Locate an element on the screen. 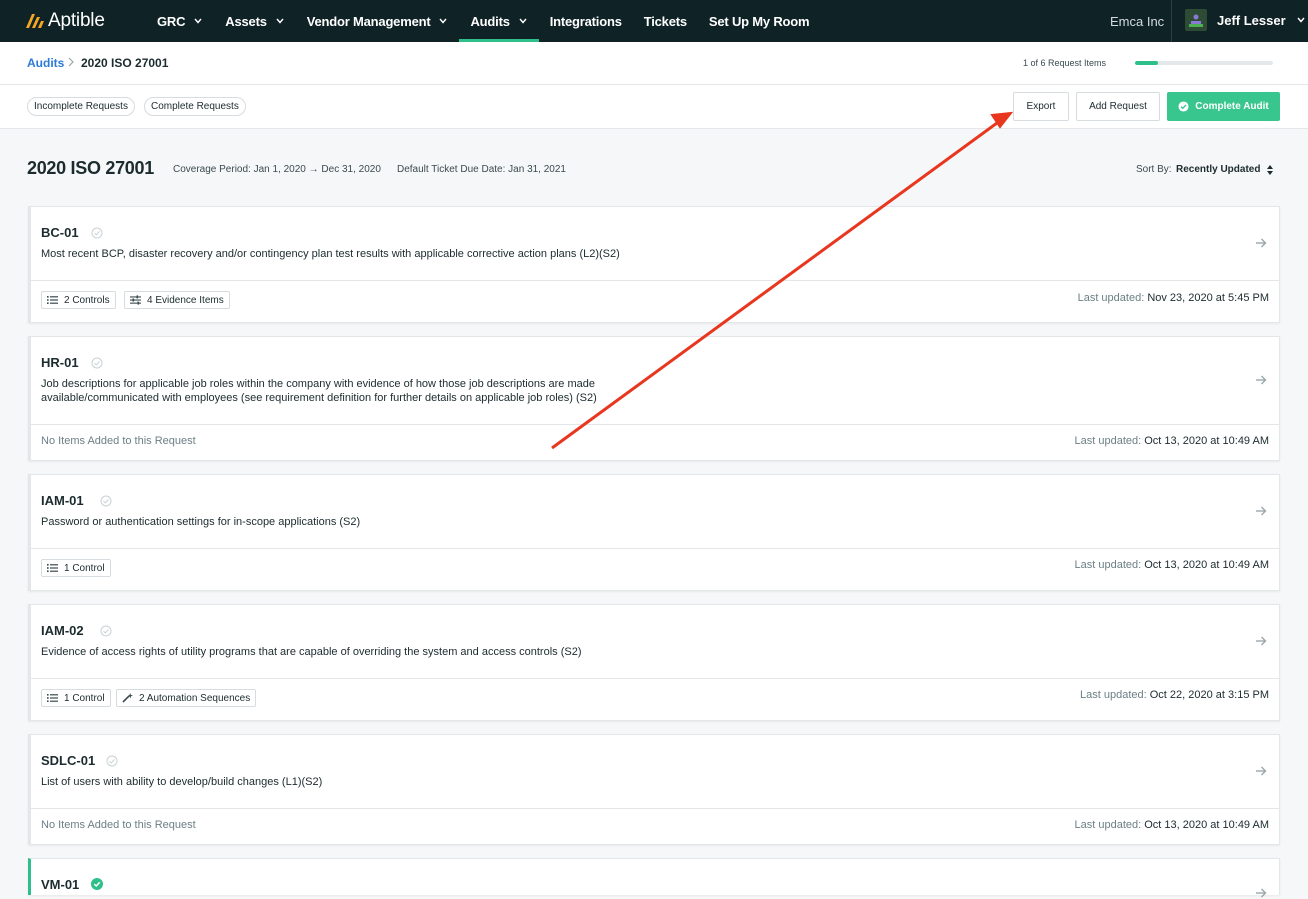  avatar is located at coordinates (1196, 20).